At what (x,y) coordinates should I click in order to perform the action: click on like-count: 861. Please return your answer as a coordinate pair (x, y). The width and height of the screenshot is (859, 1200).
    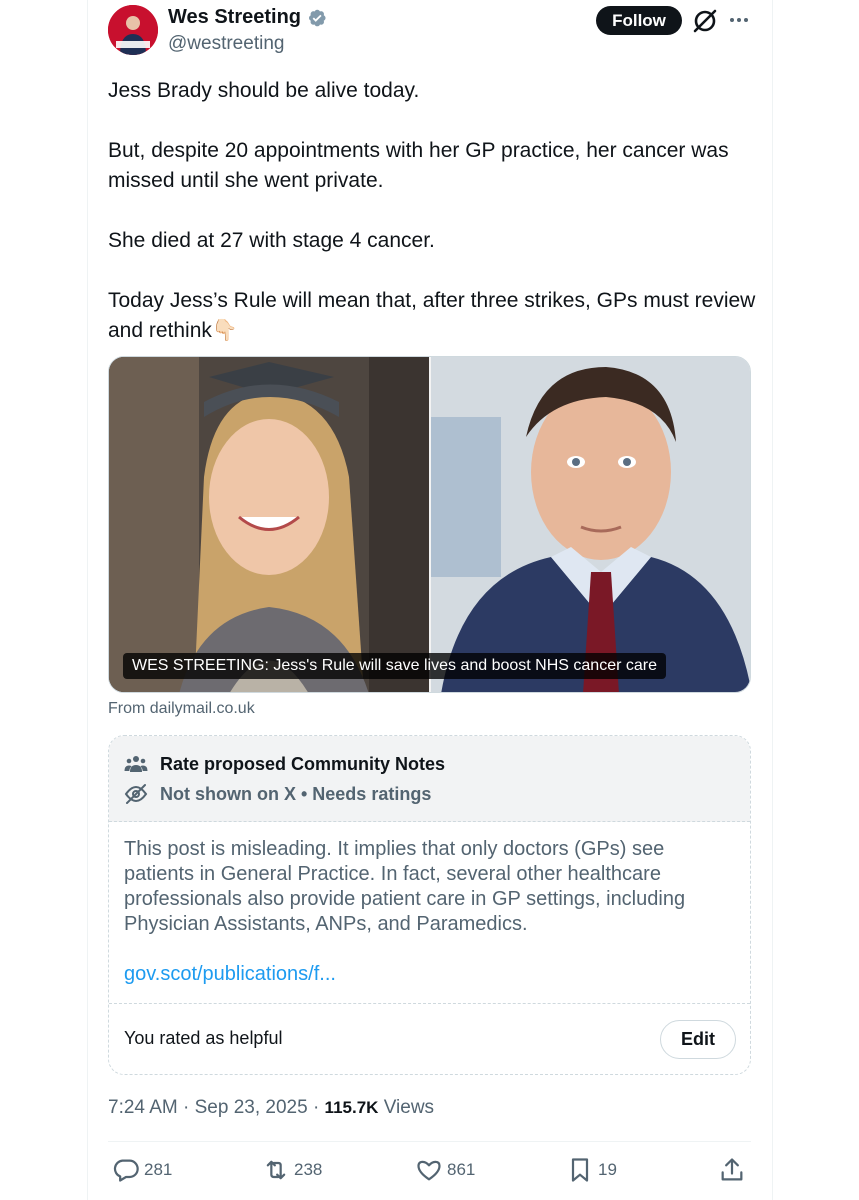
    Looking at the image, I should click on (461, 1169).